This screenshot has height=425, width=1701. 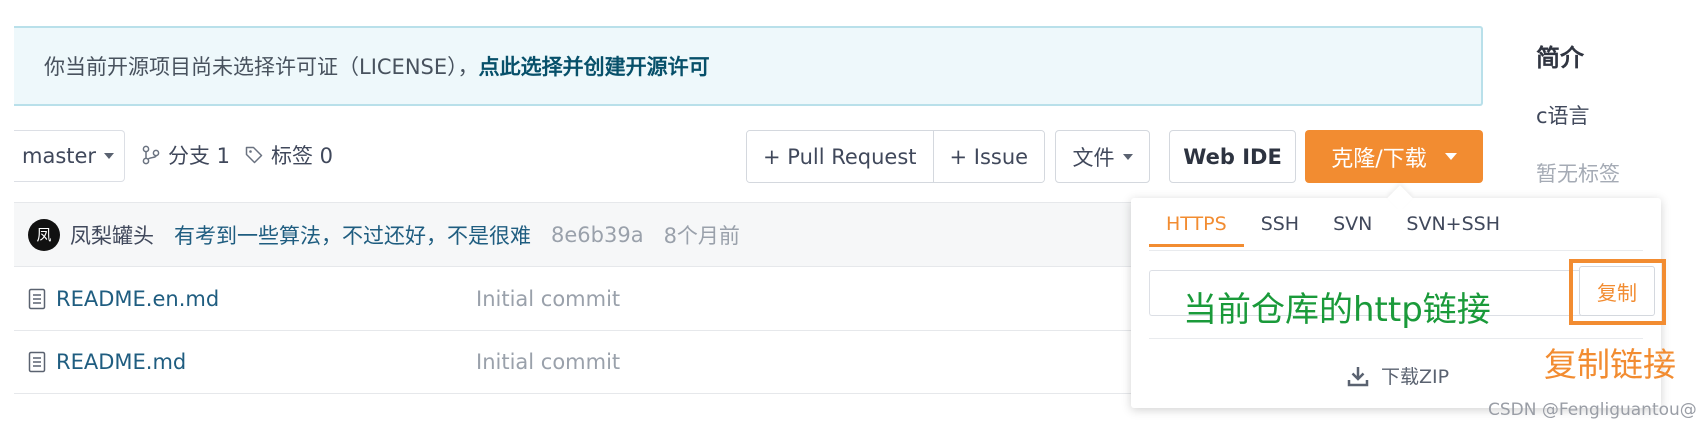 I want to click on sidebar-title: 简介, so click(x=1560, y=58).